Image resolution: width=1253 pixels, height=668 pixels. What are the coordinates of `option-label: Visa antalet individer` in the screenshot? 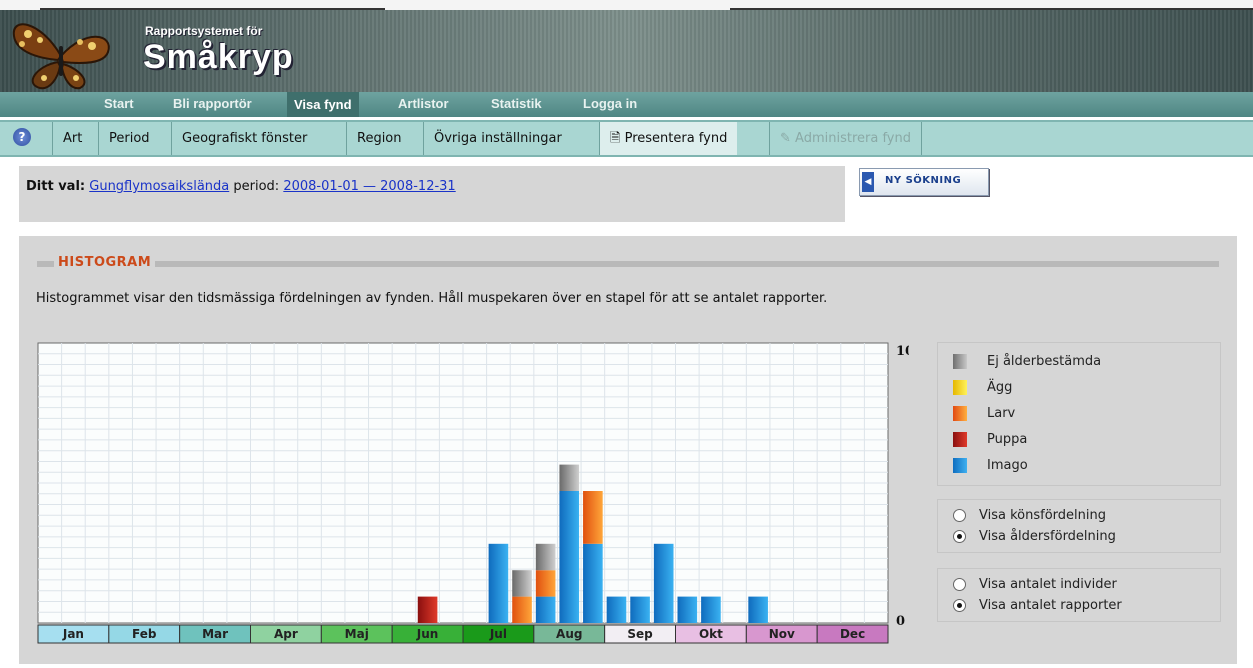 It's located at (1048, 584).